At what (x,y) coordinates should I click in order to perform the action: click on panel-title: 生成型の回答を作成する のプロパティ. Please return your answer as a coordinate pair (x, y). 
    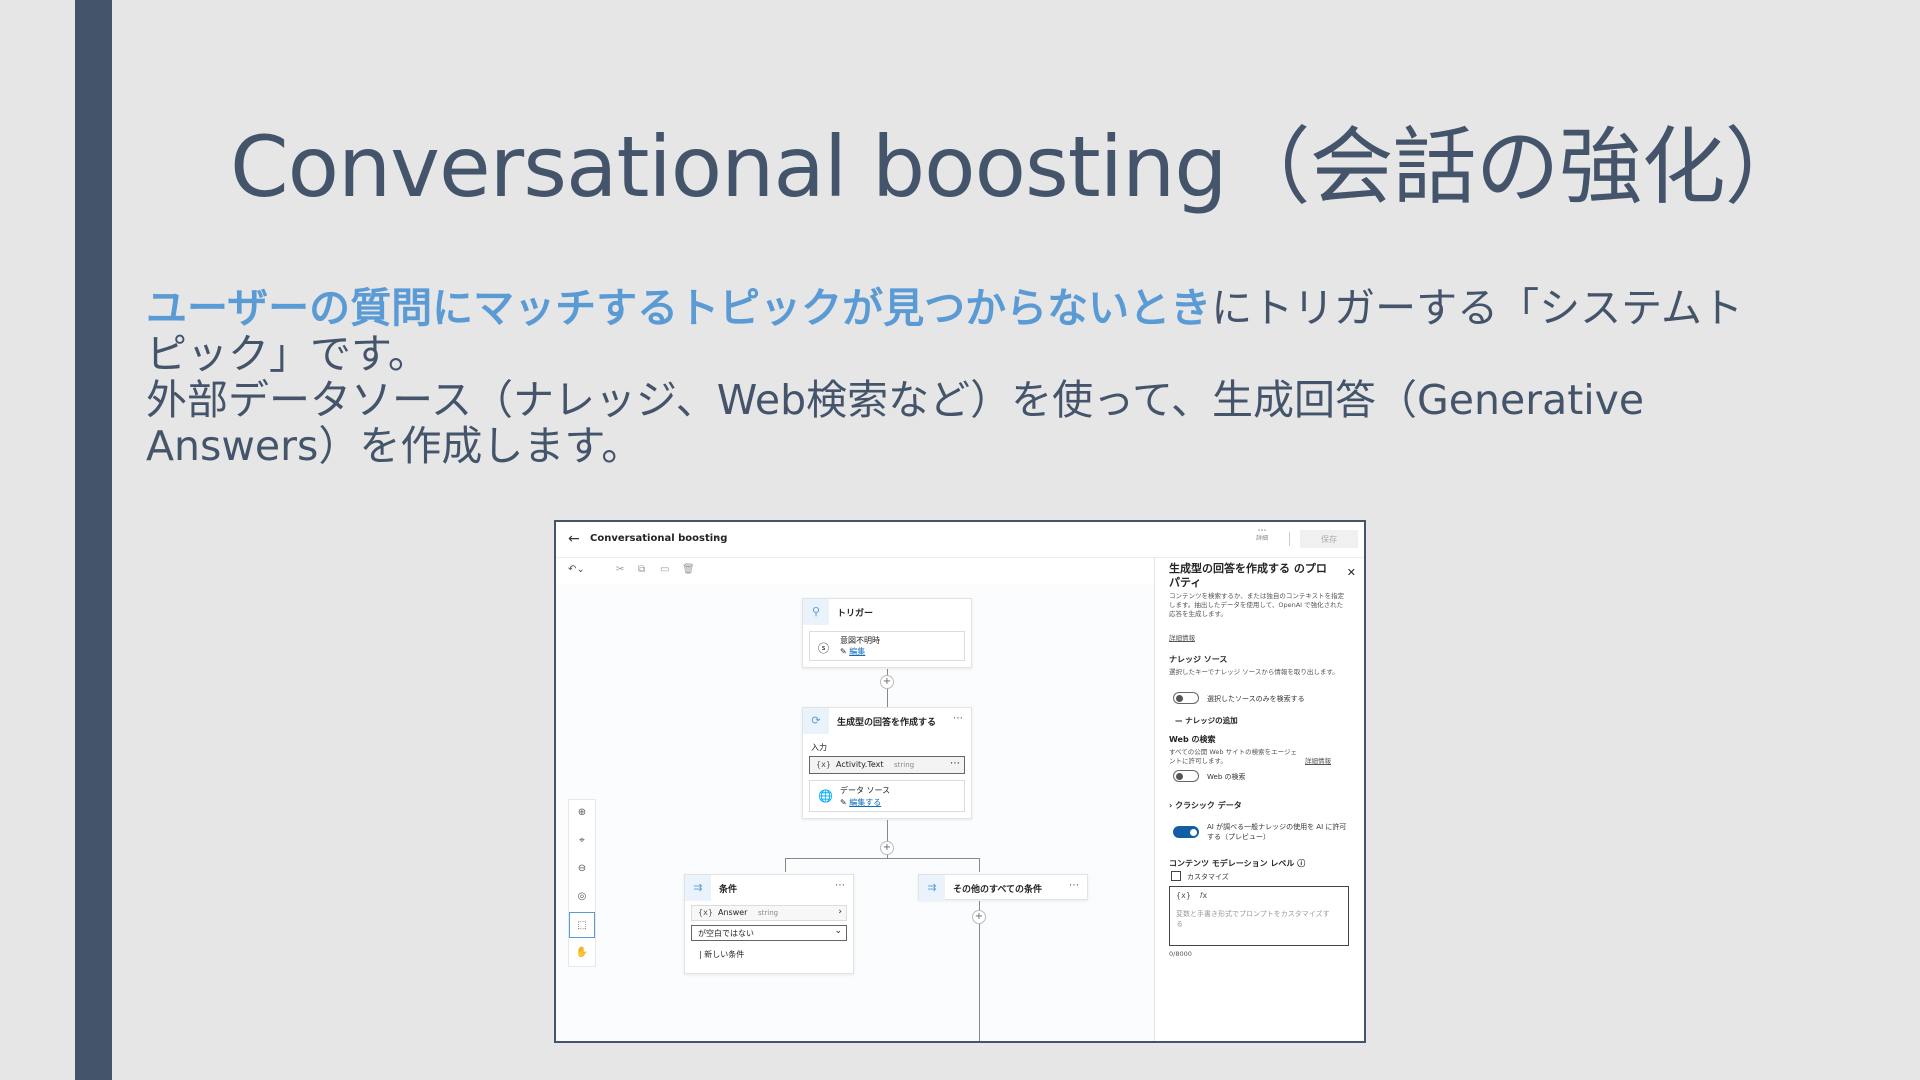
    Looking at the image, I should click on (1248, 575).